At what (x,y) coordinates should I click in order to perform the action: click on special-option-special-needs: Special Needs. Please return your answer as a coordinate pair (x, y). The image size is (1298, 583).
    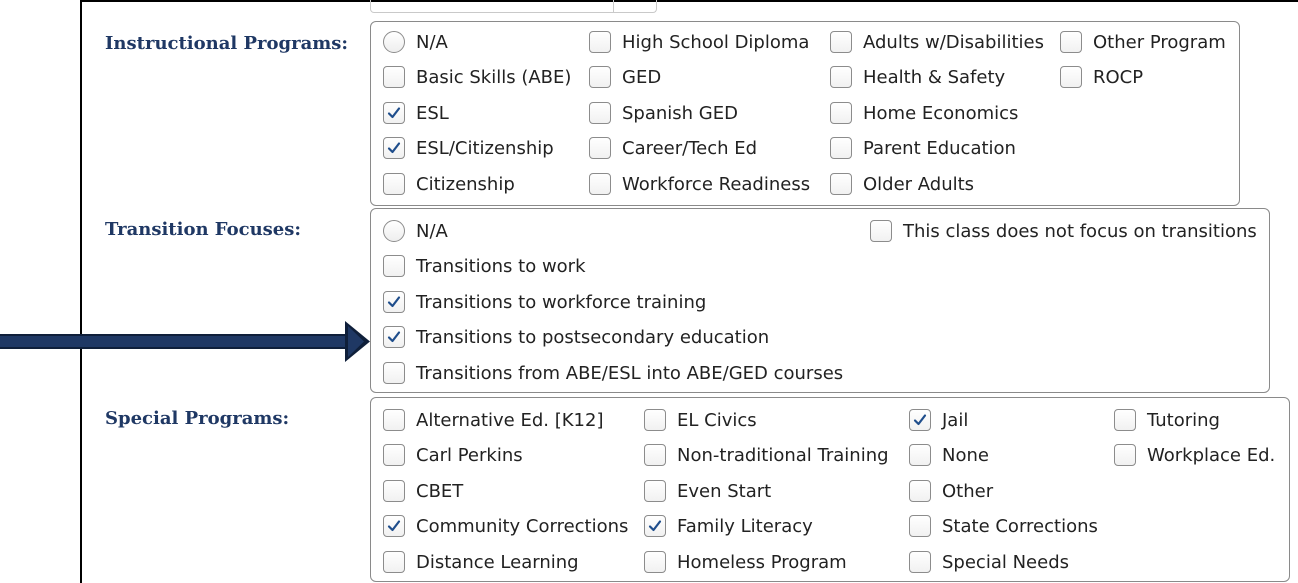
    Looking at the image, I should click on (989, 562).